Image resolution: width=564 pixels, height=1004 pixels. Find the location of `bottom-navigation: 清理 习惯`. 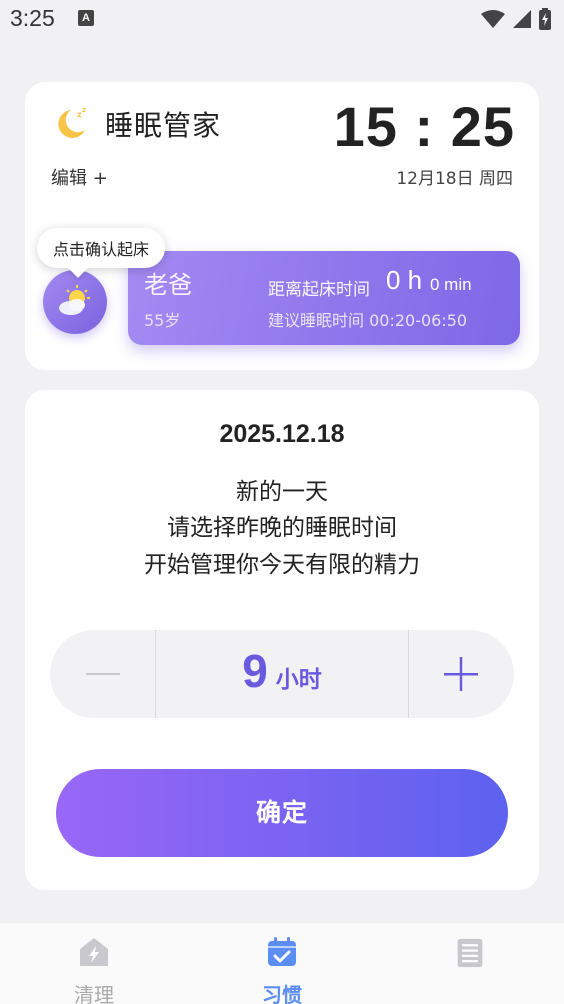

bottom-navigation: 清理 习惯 is located at coordinates (282, 963).